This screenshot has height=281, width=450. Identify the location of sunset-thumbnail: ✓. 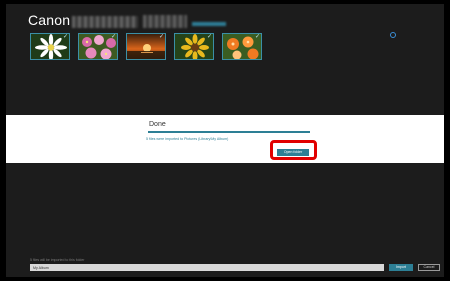
(146, 46).